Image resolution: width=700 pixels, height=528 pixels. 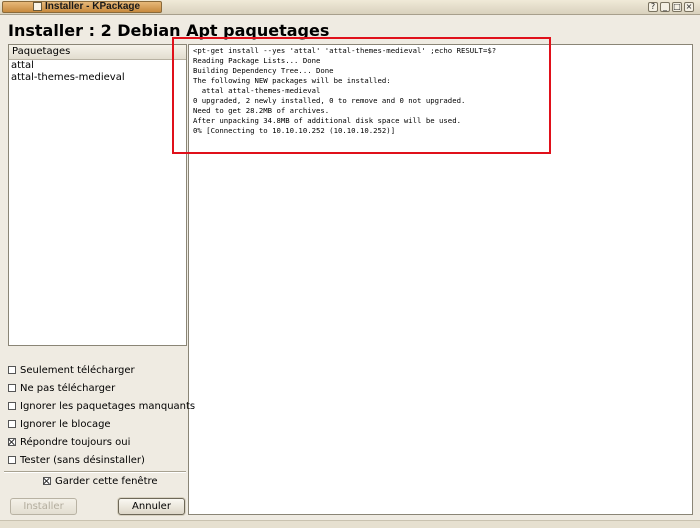 I want to click on option-test: Tester (sans désinstaller), so click(x=76, y=460).